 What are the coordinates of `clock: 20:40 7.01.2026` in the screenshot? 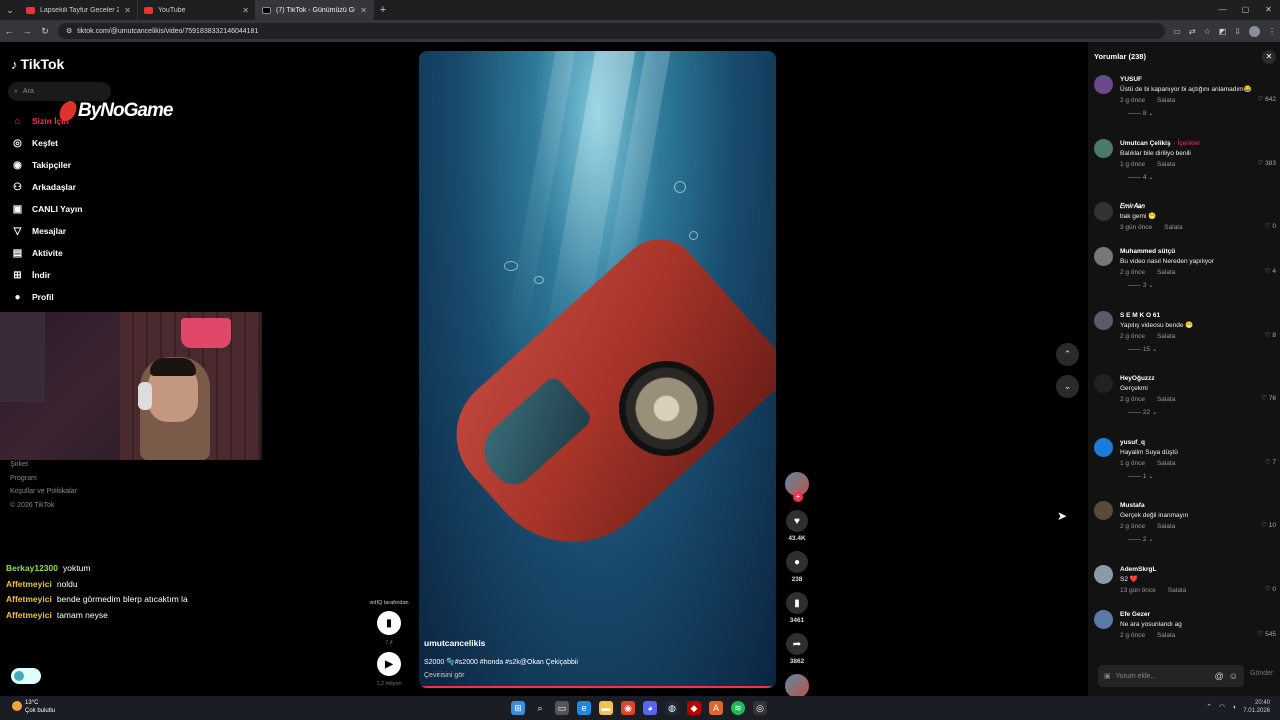 It's located at (1256, 707).